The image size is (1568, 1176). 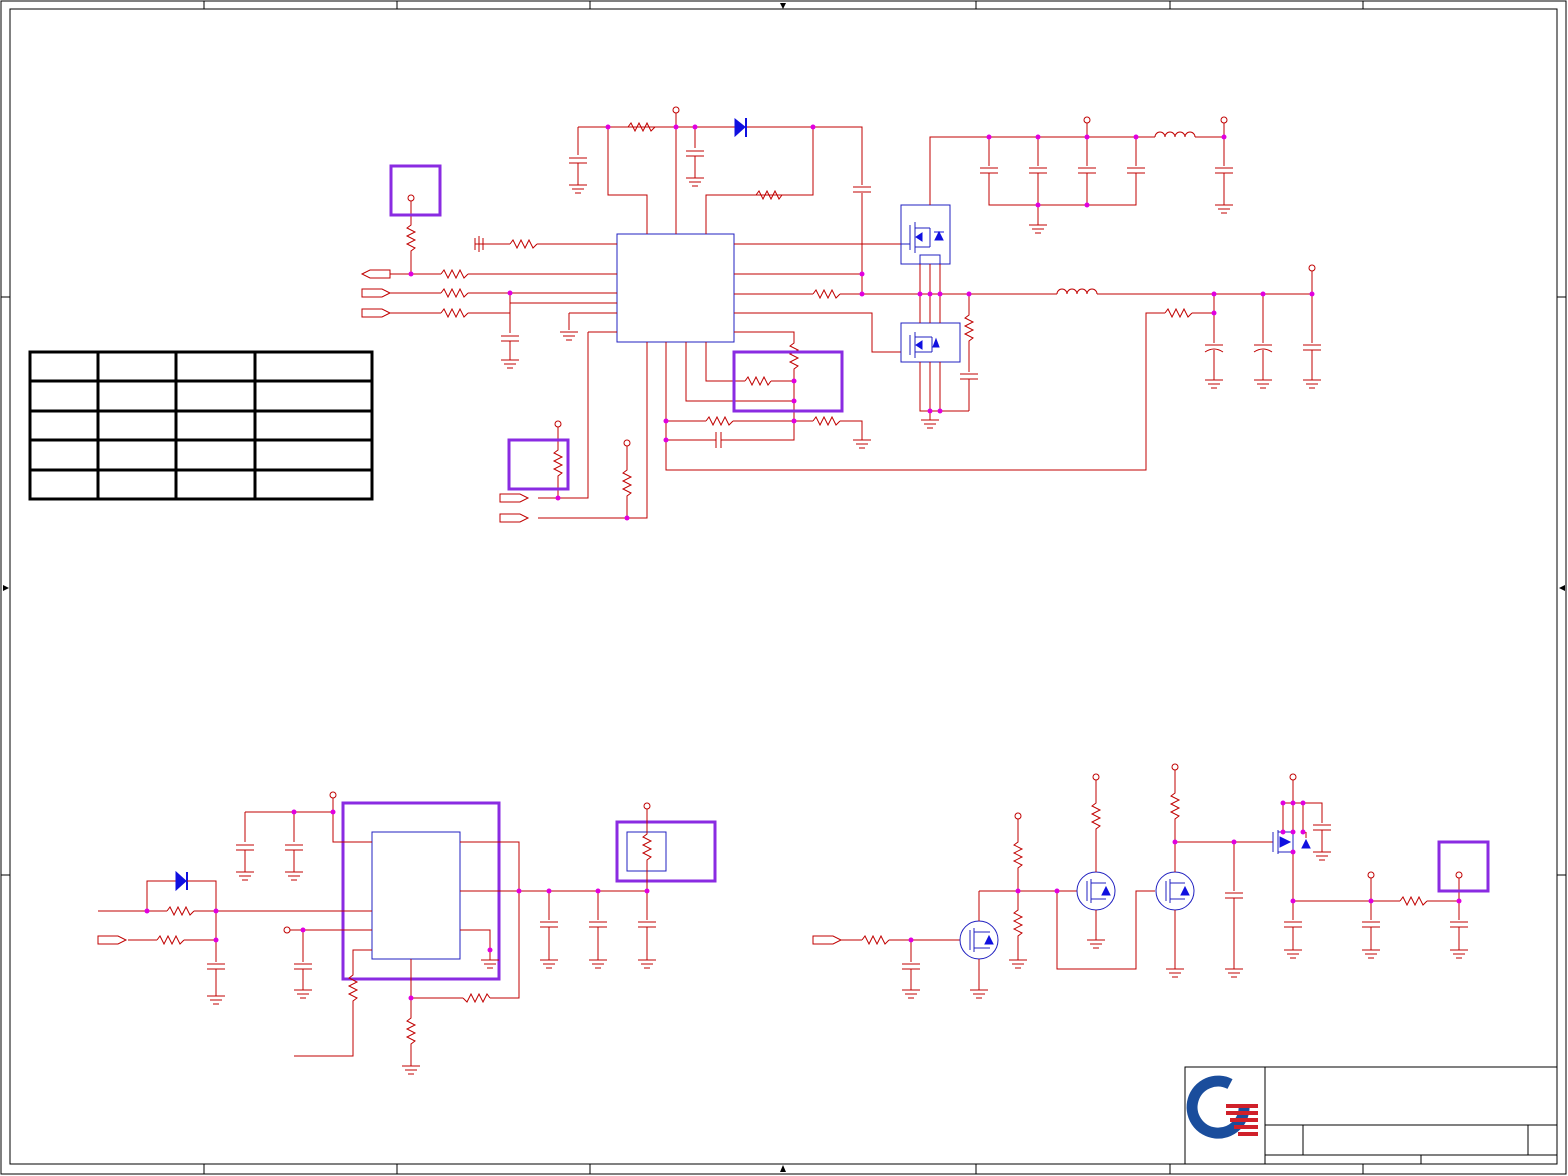 What do you see at coordinates (1151, 881) in the screenshot?
I see `load-switch-circuit` at bounding box center [1151, 881].